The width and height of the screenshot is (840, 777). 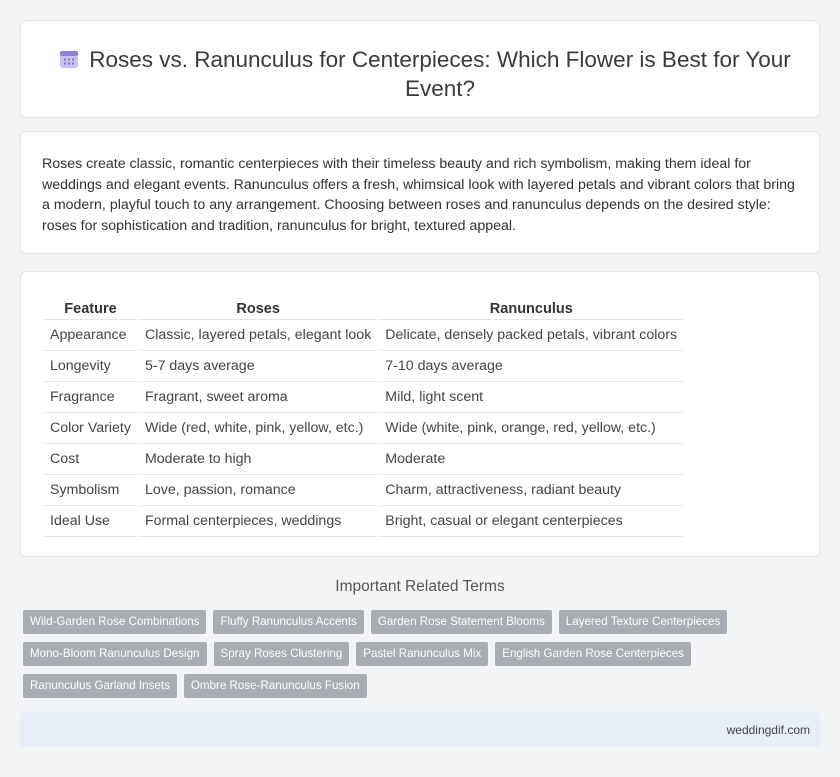 I want to click on header-ranunculus: Ranunculus, so click(x=531, y=309).